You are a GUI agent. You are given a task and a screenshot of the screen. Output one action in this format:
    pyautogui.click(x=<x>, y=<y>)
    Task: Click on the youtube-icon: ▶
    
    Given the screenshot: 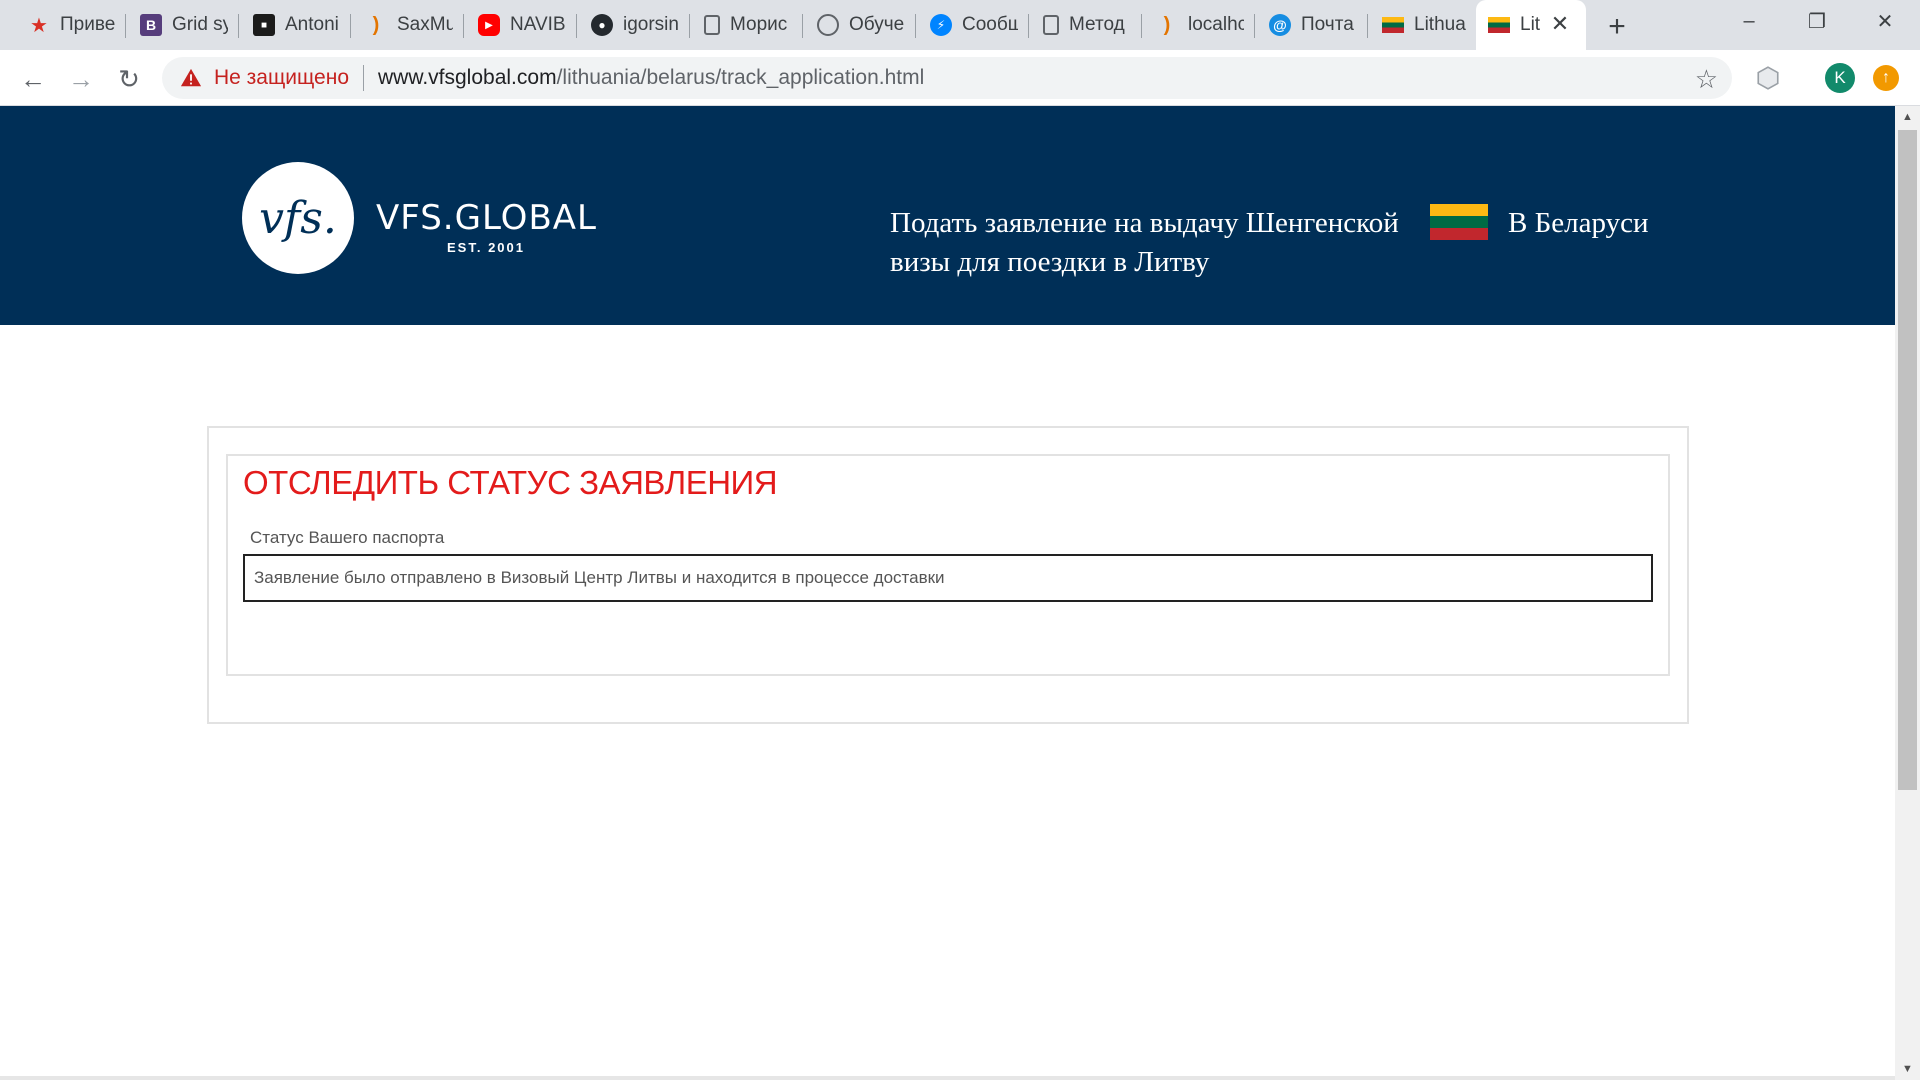 What is the action you would take?
    pyautogui.click(x=489, y=25)
    